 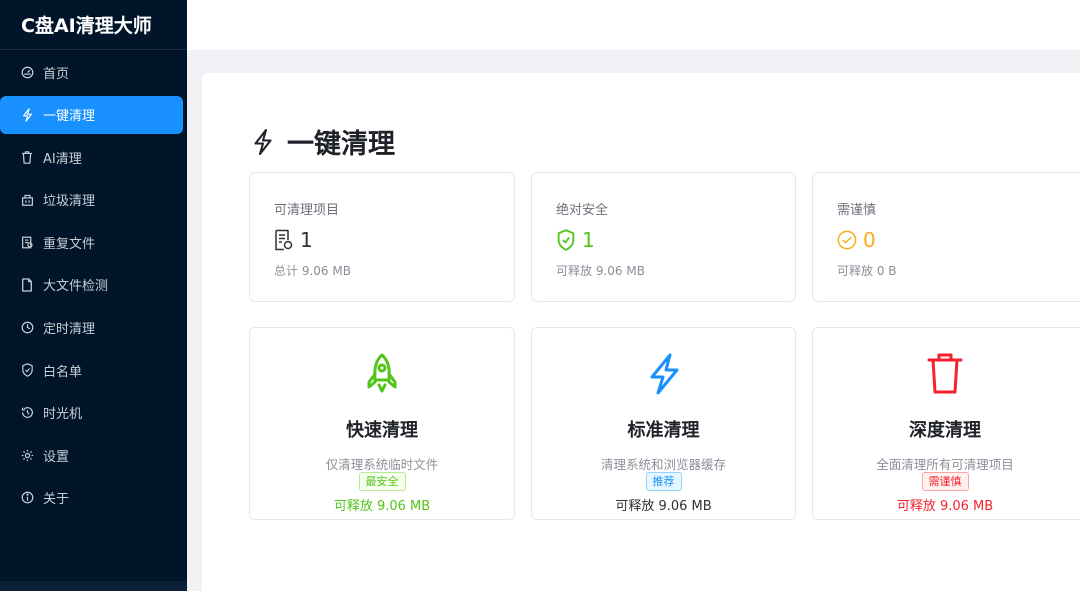 I want to click on stat-card-caution: 需谨慎 0 可释放 0 B, so click(x=946, y=237).